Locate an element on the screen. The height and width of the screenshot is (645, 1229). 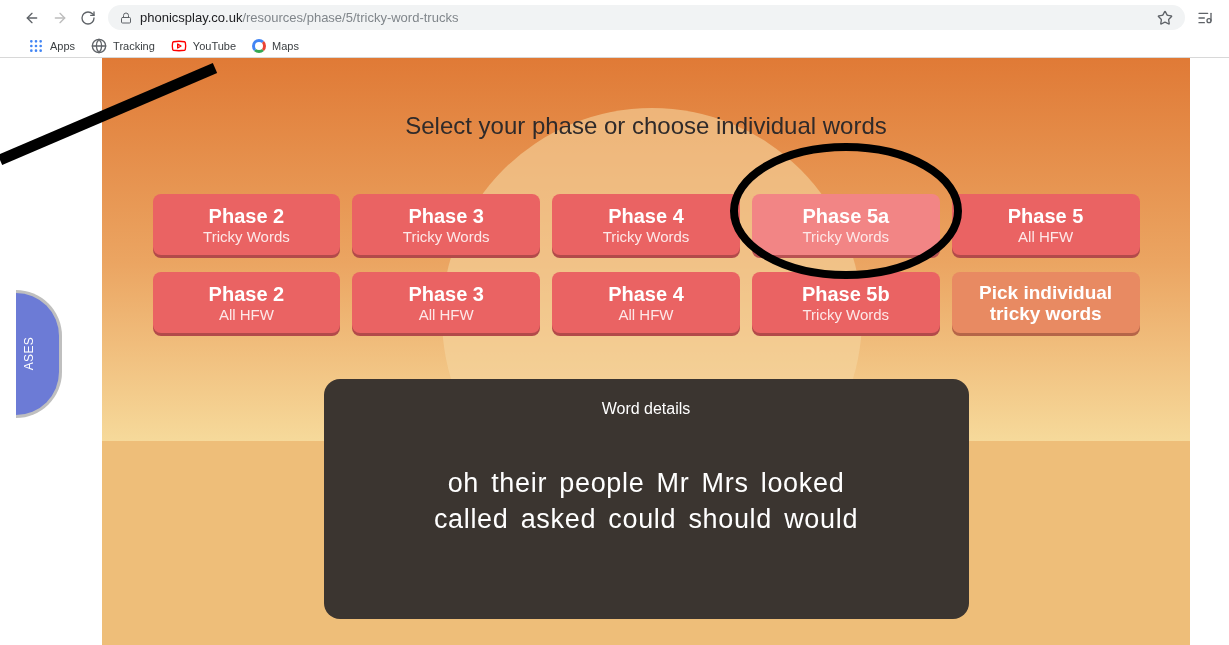
phase-button: Phase 4 Tricky Words is located at coordinates (646, 224).